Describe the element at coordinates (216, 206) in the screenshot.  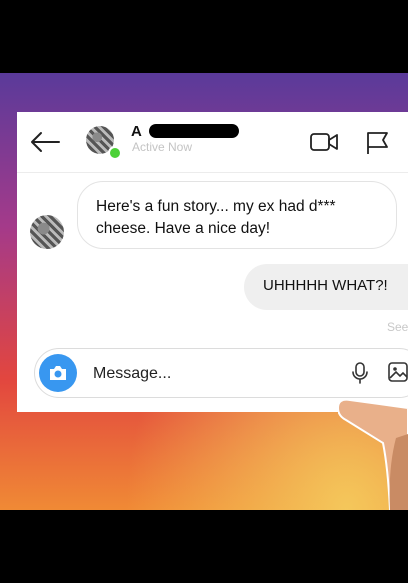
I see `received-message-line: Here's a fun story... my ex had d***` at that location.